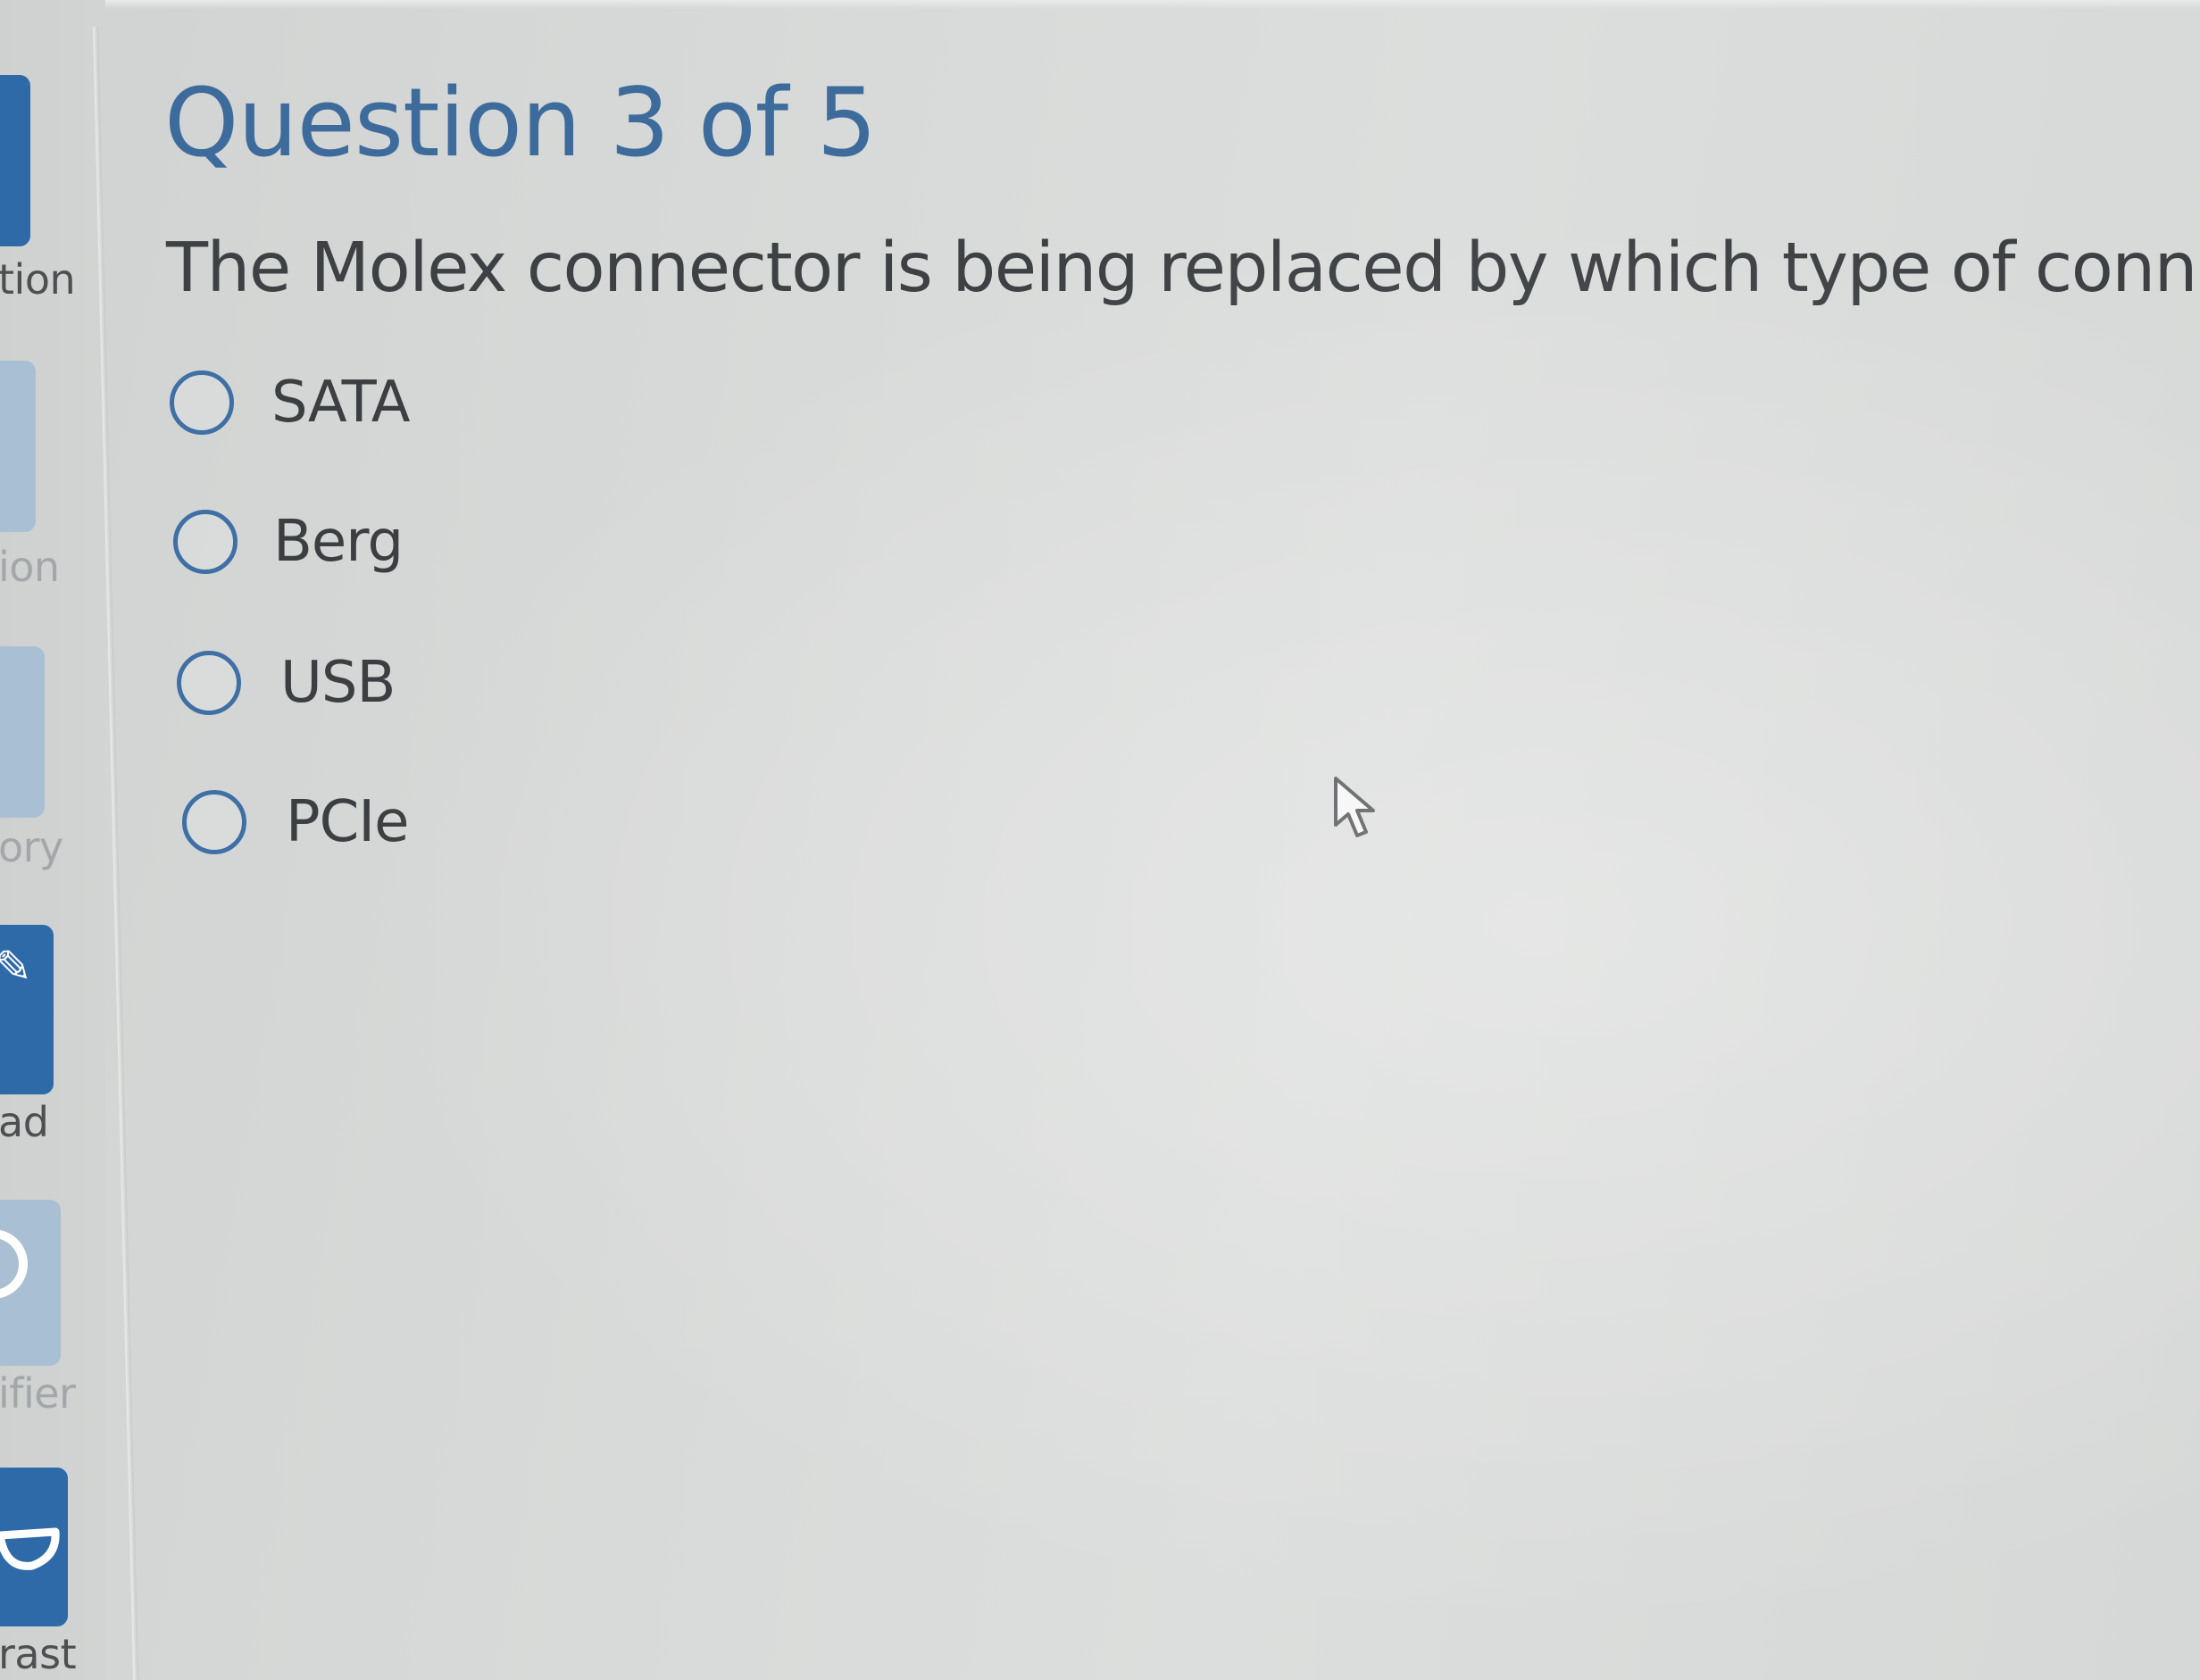  I want to click on option-pcie: PCIe, so click(296, 822).